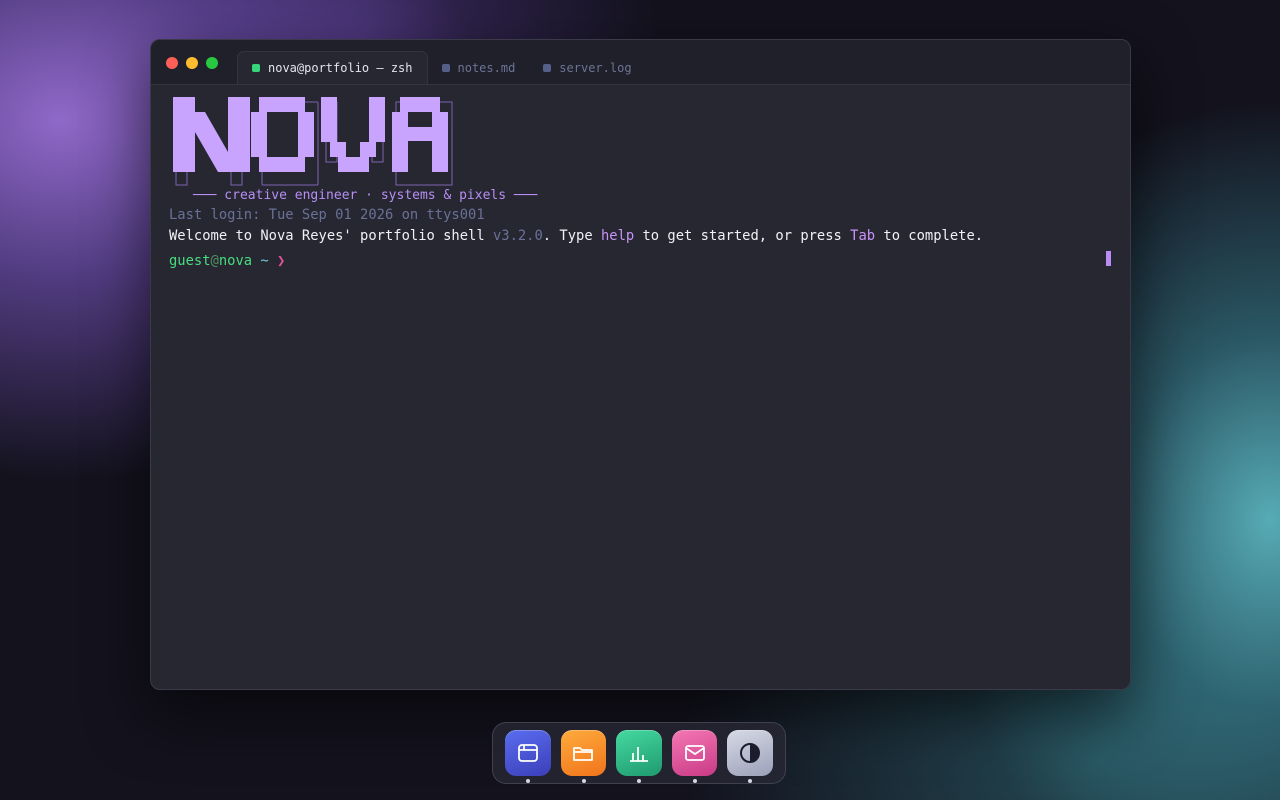 This screenshot has width=1280, height=800. I want to click on dock-app-browser, so click(528, 756).